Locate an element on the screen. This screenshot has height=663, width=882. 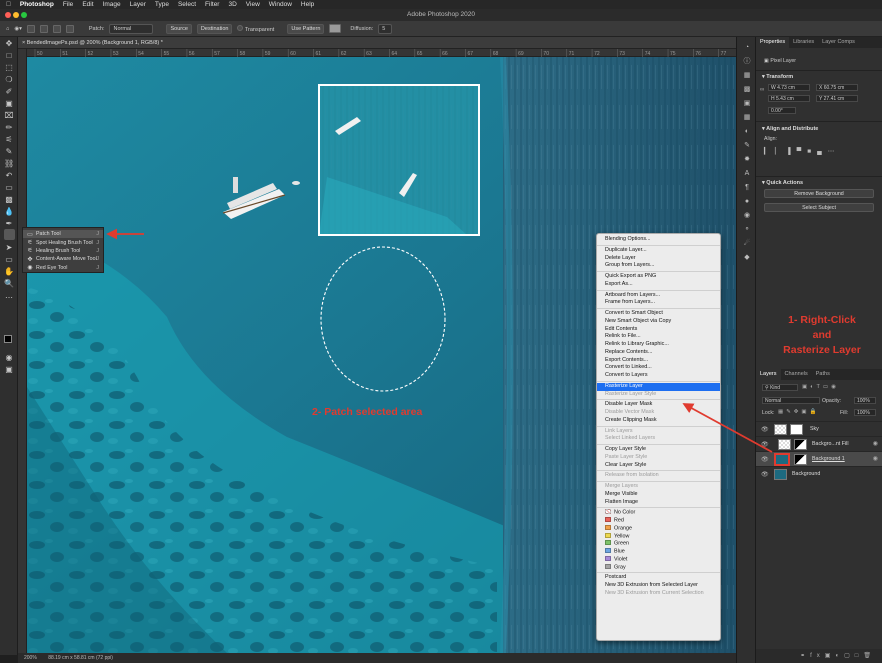
history-icon: ◔ is located at coordinates (747, 48).